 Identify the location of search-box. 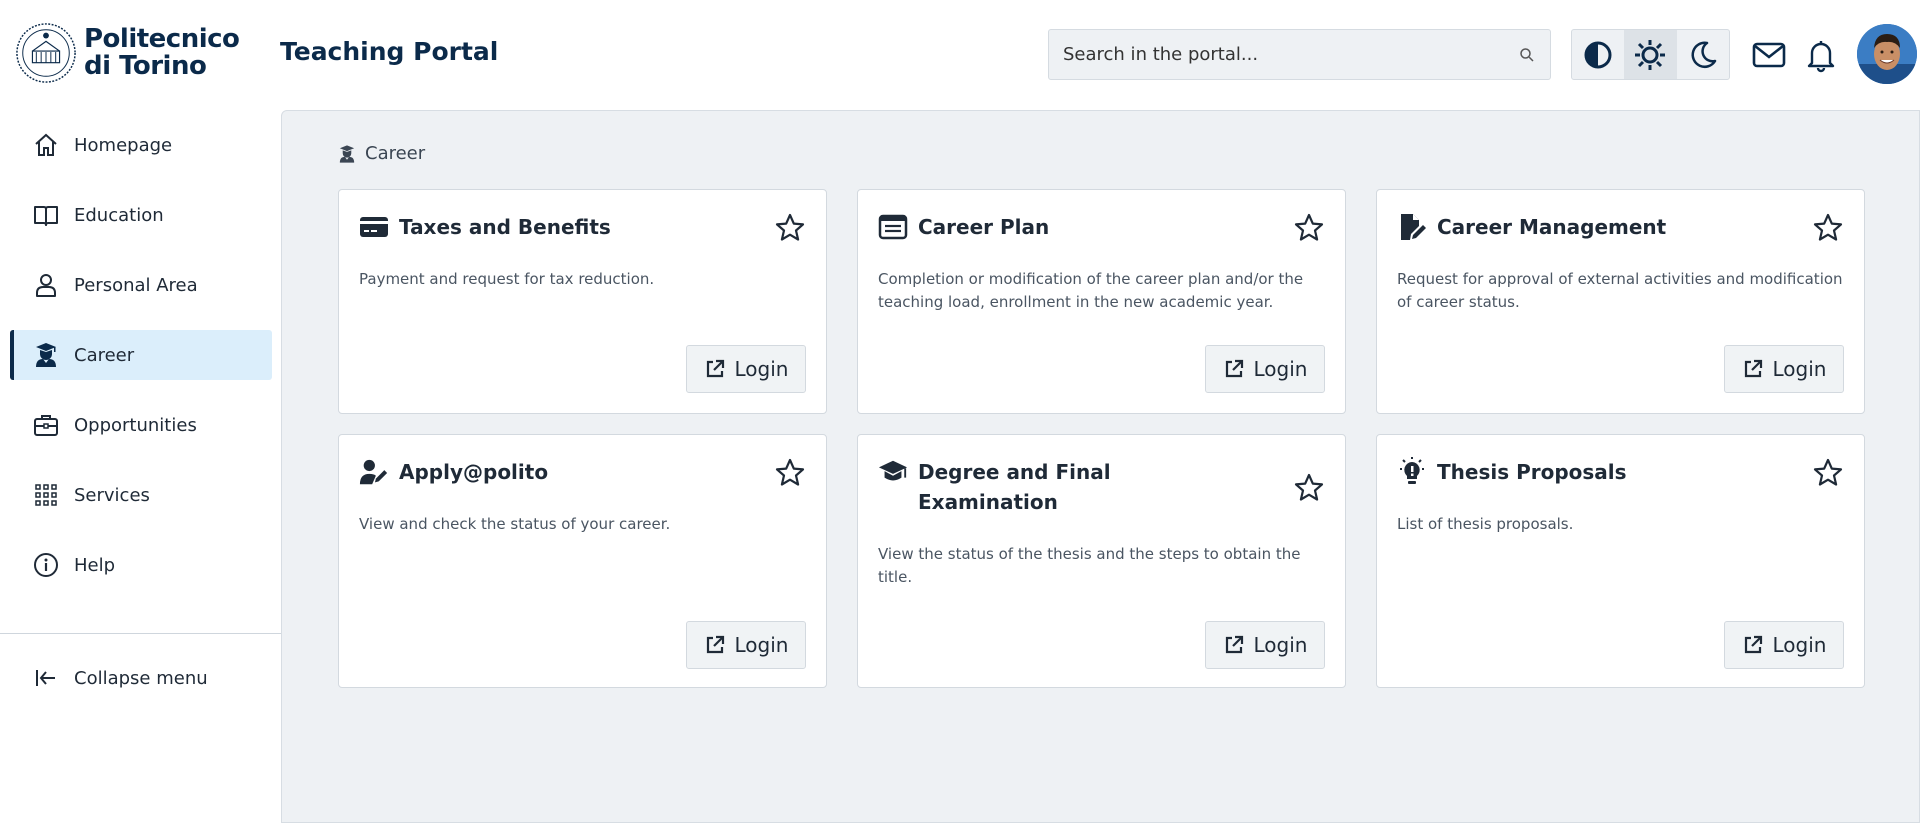
(1299, 54).